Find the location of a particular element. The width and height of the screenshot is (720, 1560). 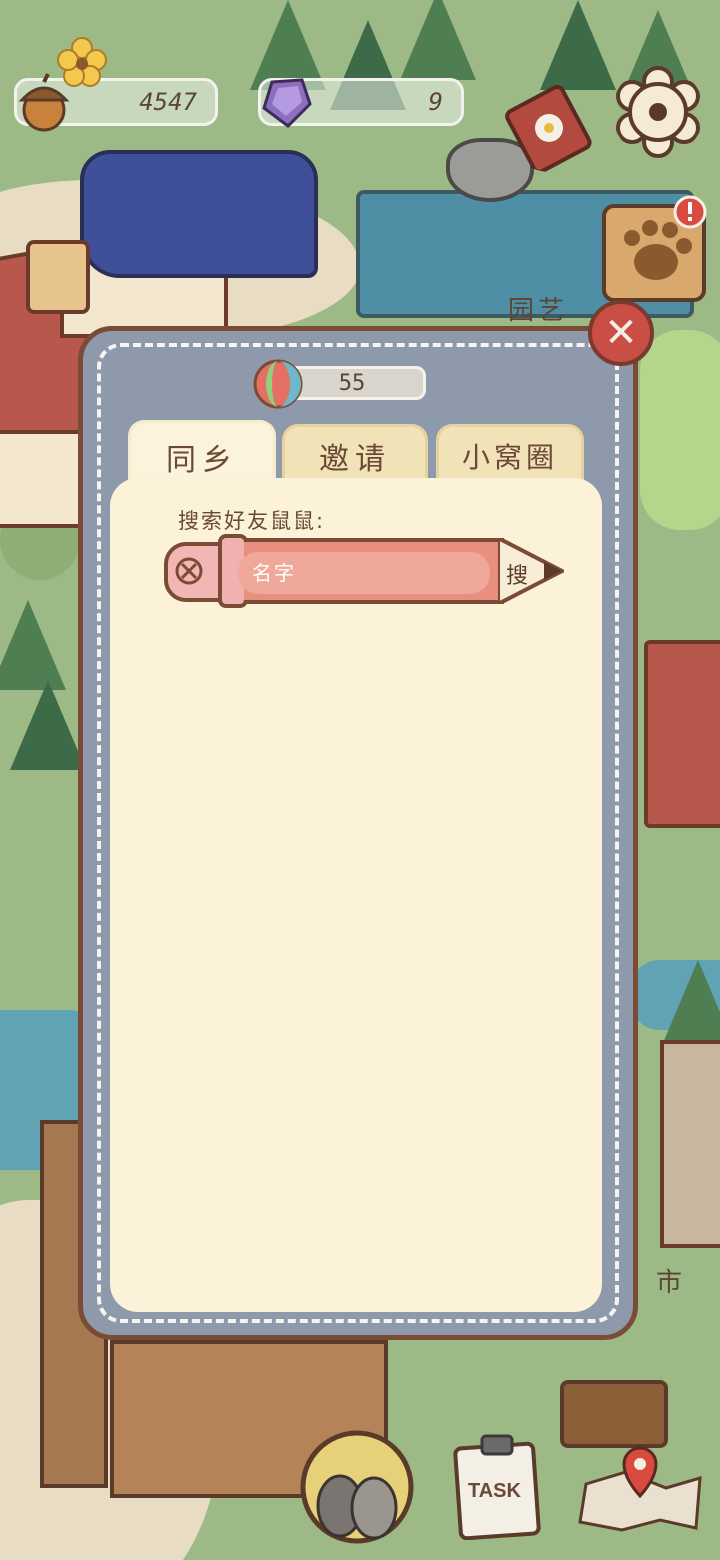

mice-avatar-icon is located at coordinates (357, 1487).